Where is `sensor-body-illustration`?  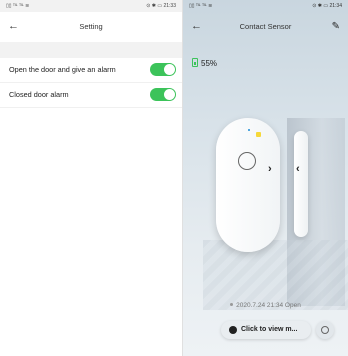 sensor-body-illustration is located at coordinates (248, 185).